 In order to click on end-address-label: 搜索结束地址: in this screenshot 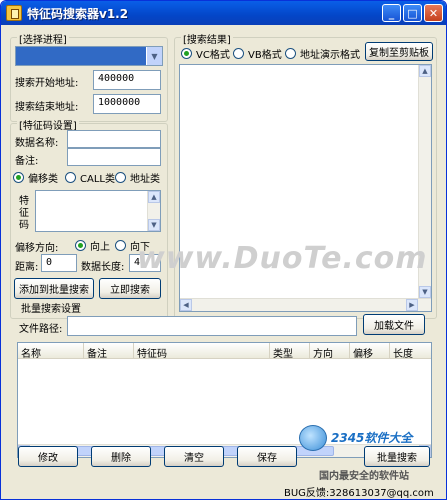, I will do `click(47, 107)`.